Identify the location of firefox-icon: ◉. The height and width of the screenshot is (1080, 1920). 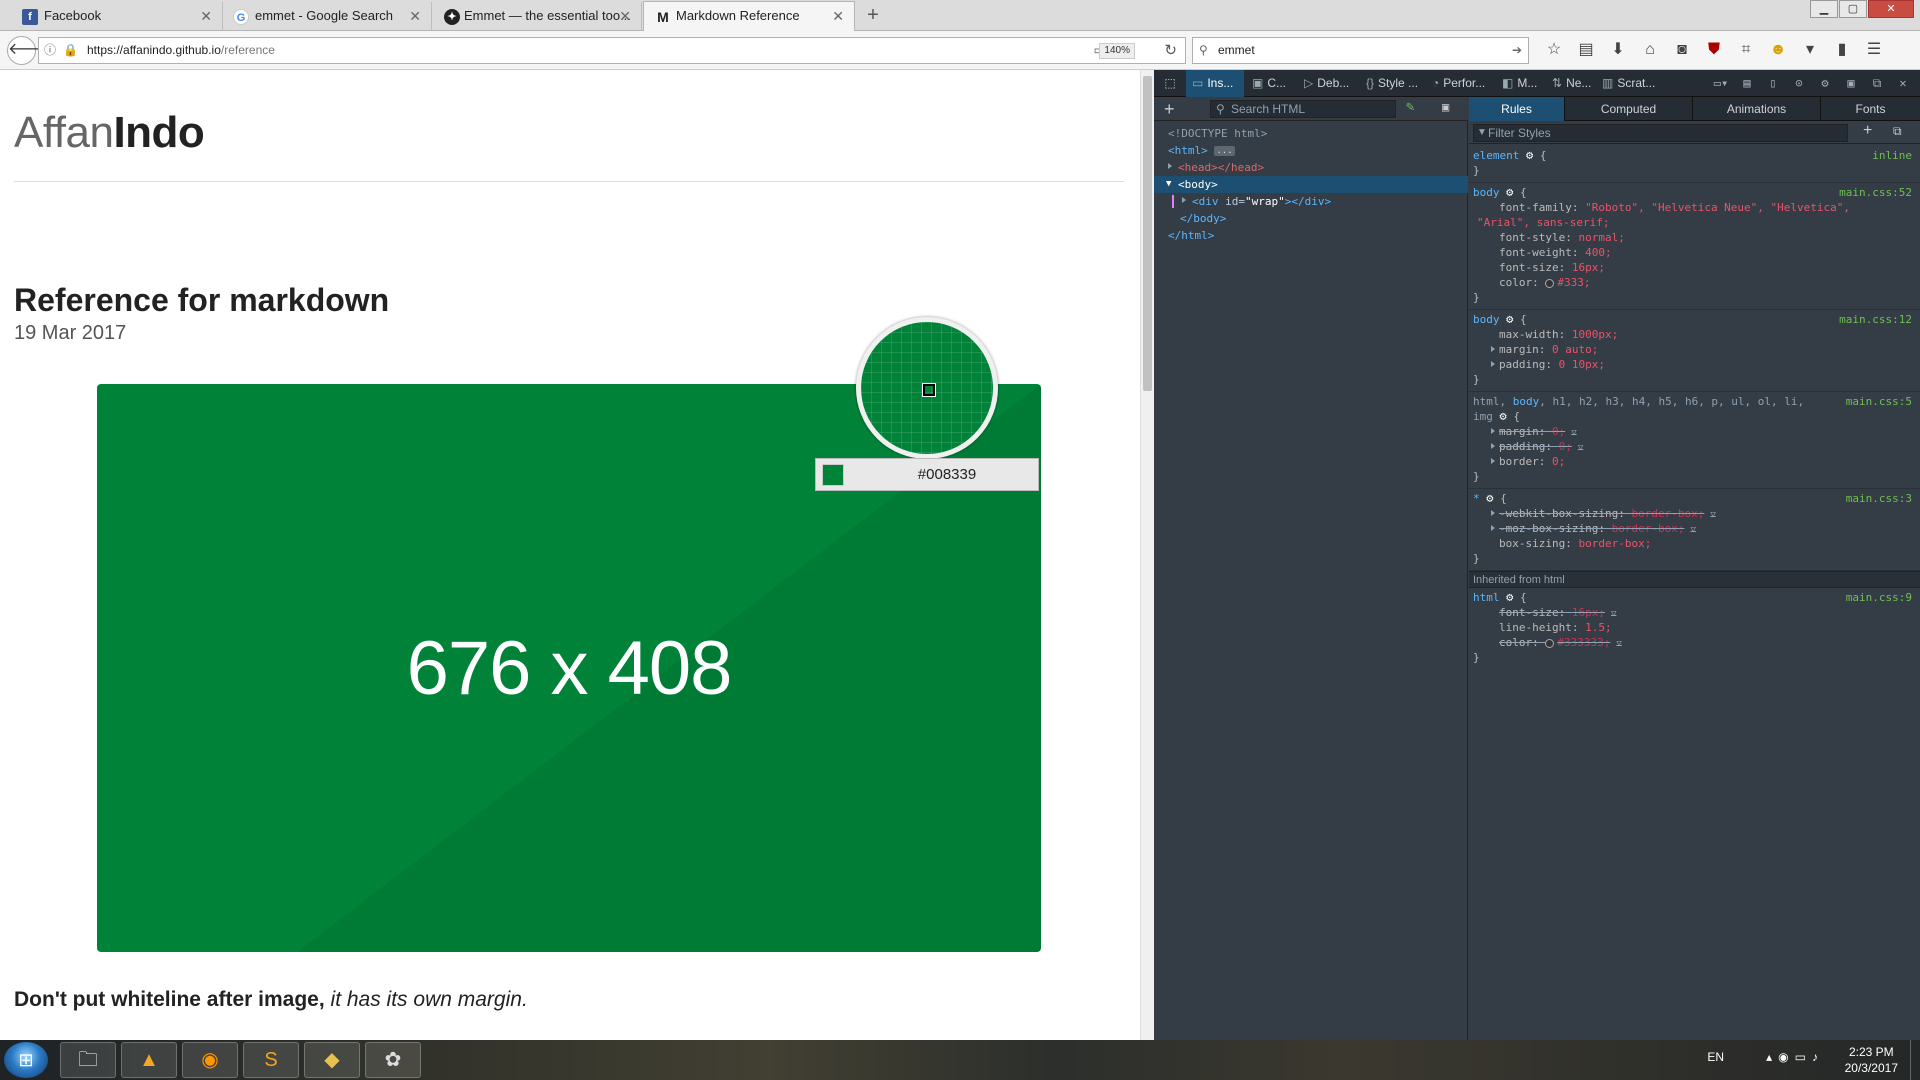
(210, 1060).